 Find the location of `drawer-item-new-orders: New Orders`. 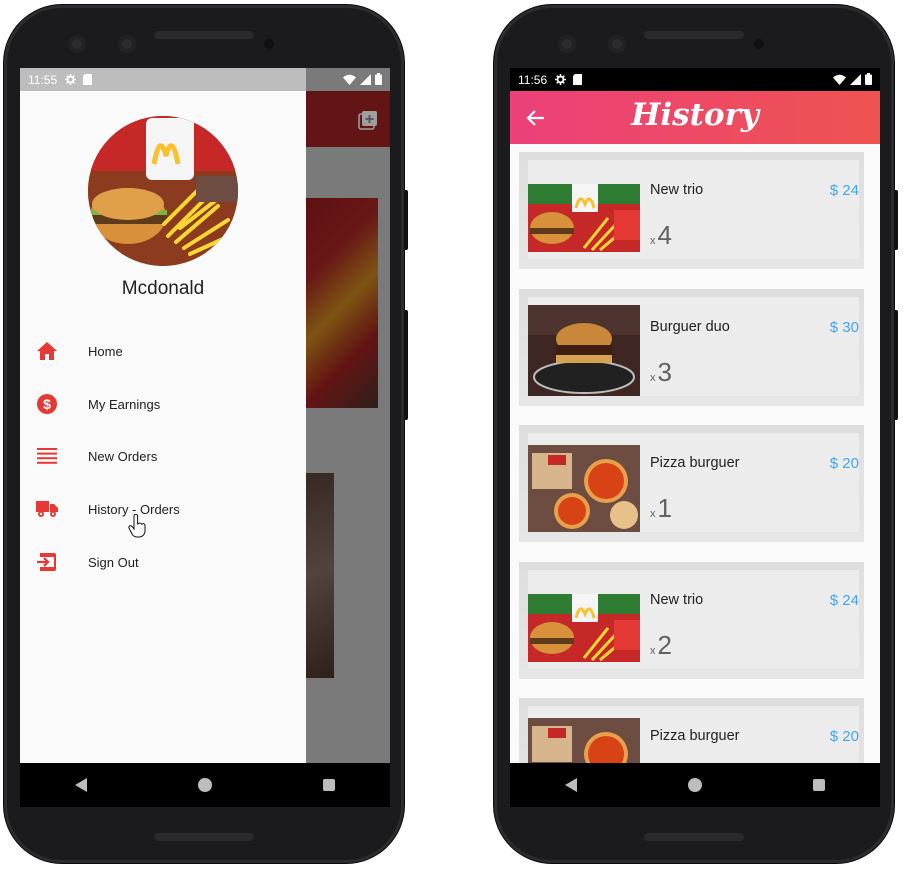

drawer-item-new-orders: New Orders is located at coordinates (163, 456).